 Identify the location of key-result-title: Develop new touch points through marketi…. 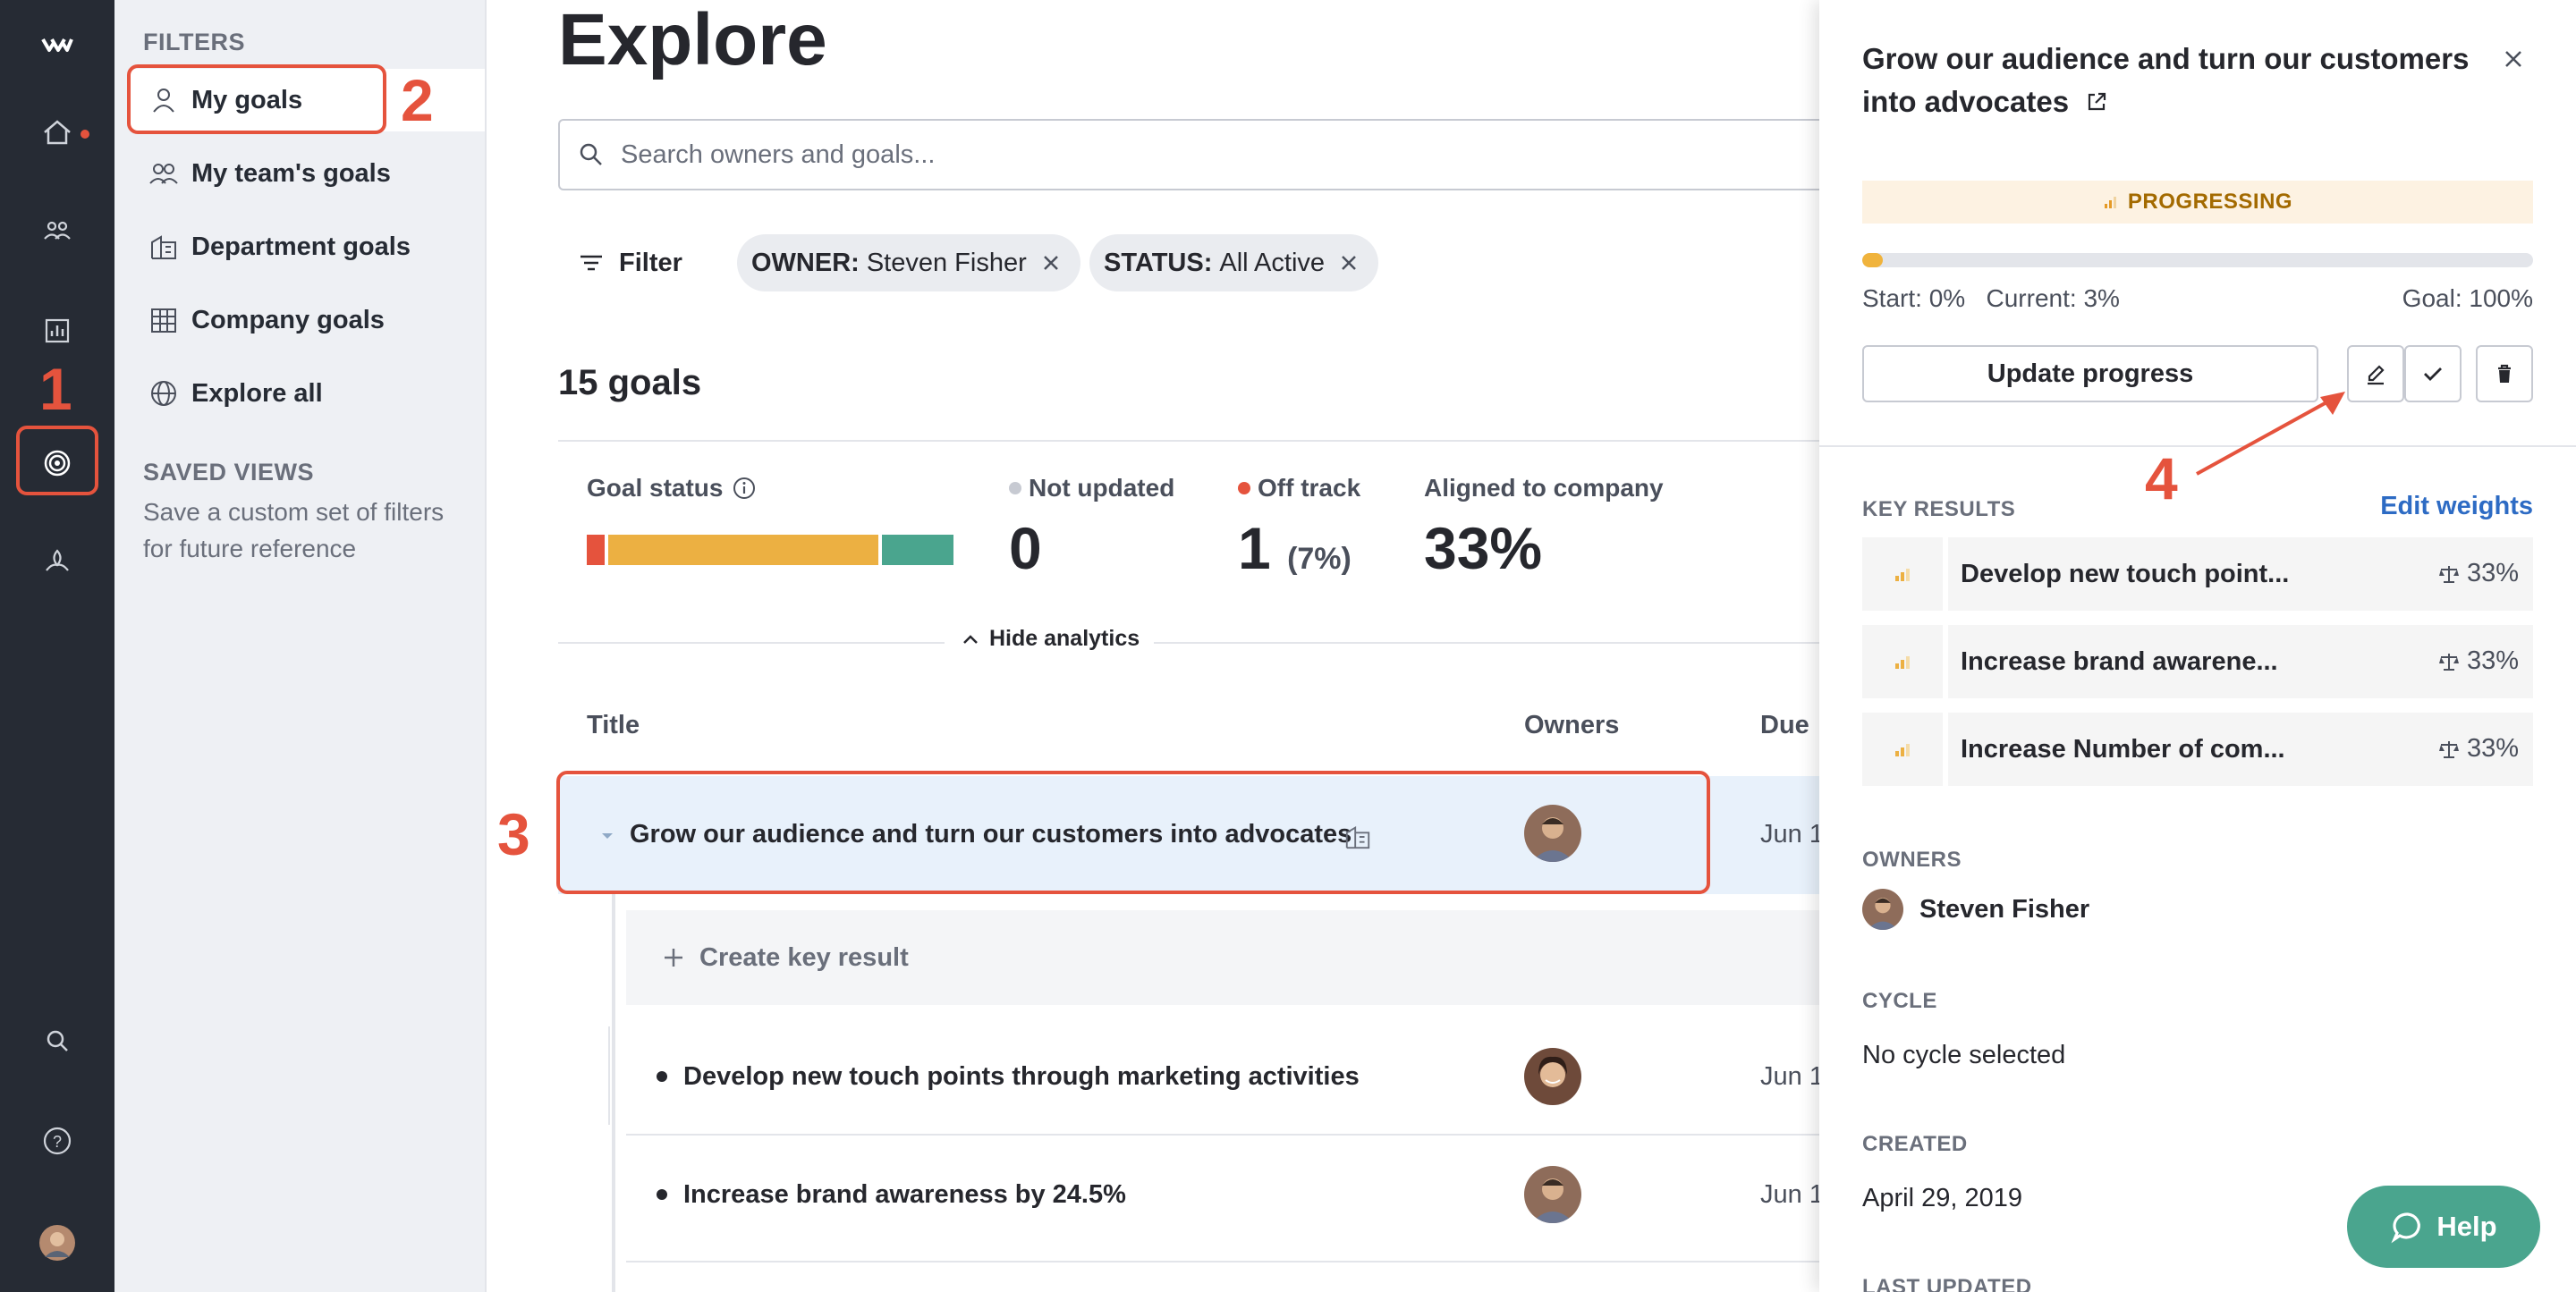
(1021, 1077).